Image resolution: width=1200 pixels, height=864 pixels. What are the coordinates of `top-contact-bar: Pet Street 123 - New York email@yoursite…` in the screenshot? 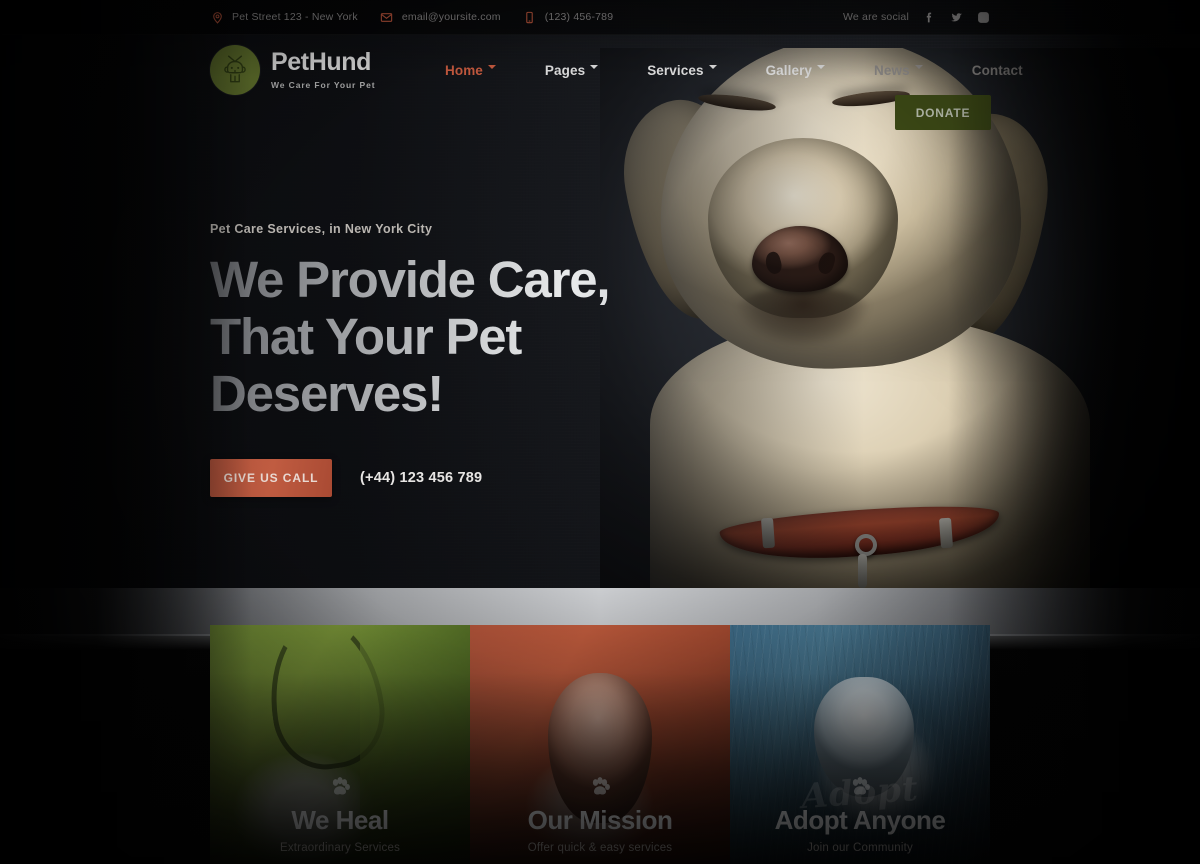 It's located at (600, 17).